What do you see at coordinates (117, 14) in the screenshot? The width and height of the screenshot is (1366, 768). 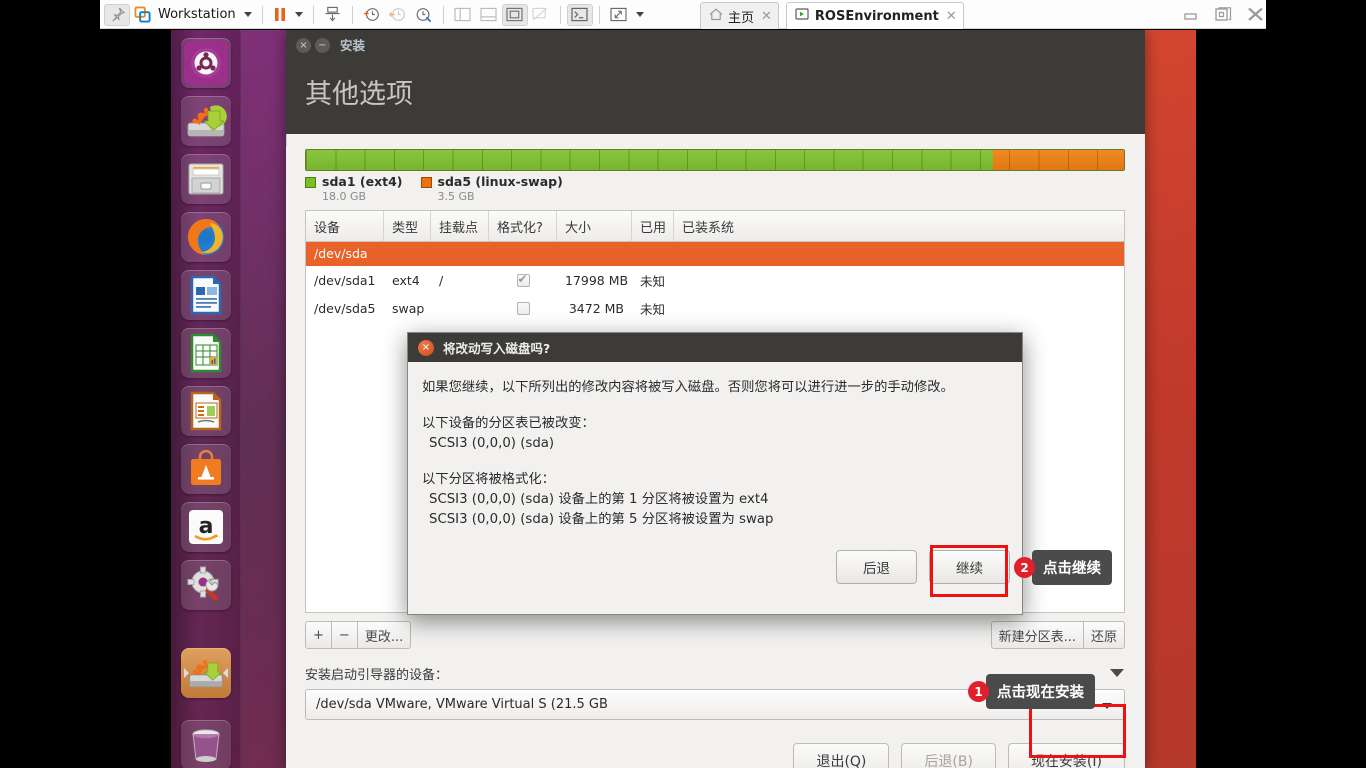 I see `pin-icon` at bounding box center [117, 14].